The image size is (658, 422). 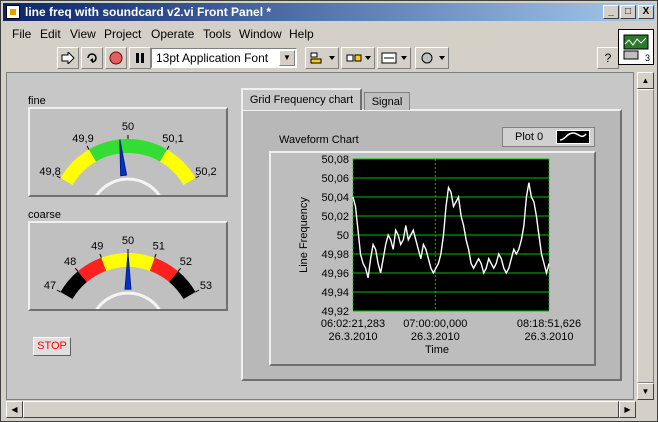 What do you see at coordinates (432, 58) in the screenshot?
I see `reorder-icon` at bounding box center [432, 58].